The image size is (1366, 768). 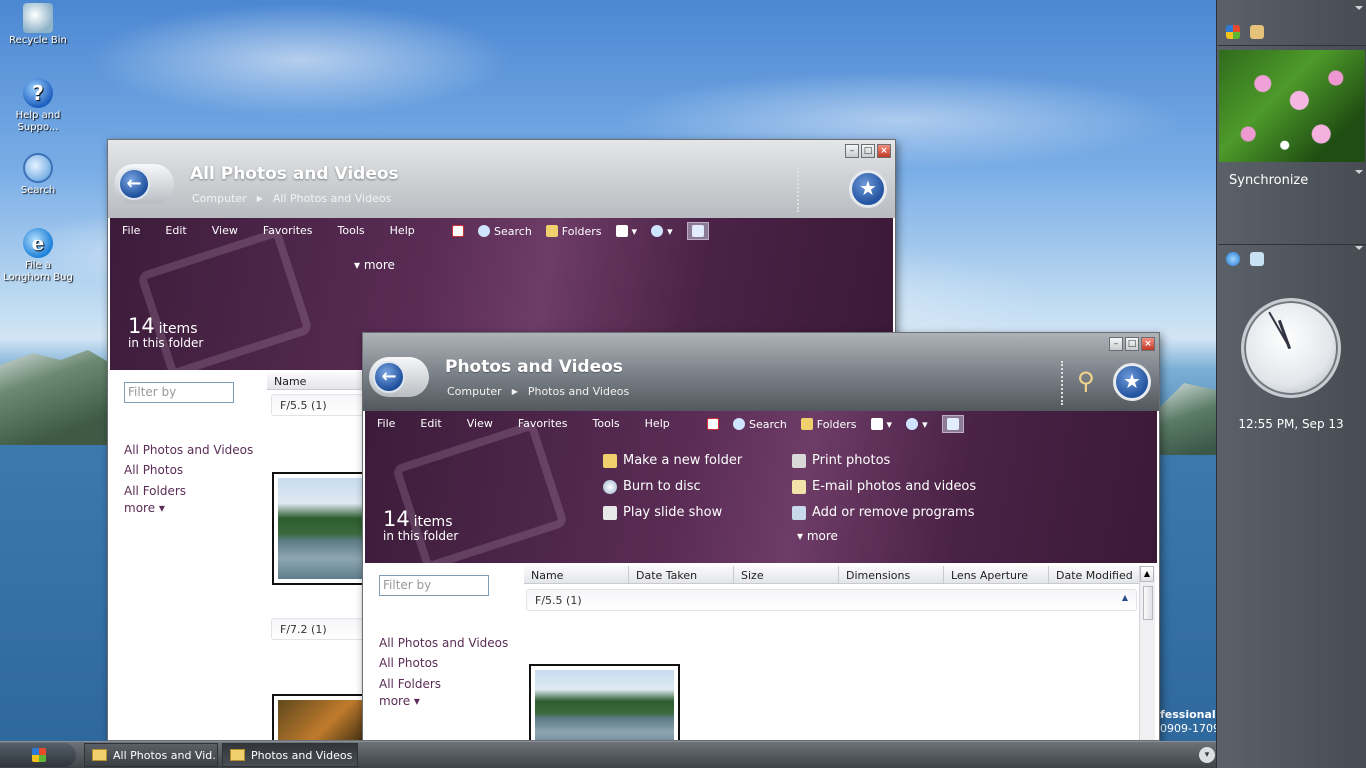 I want to click on task-email-photos: E-mail photos and videos, so click(x=884, y=486).